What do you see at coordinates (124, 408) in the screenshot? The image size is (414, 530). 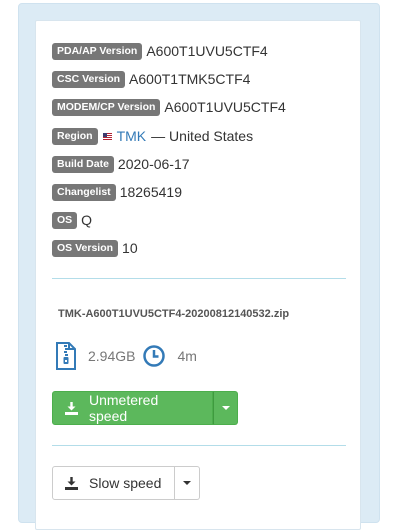 I see `unmetered-speed-label: Unmetered speed` at bounding box center [124, 408].